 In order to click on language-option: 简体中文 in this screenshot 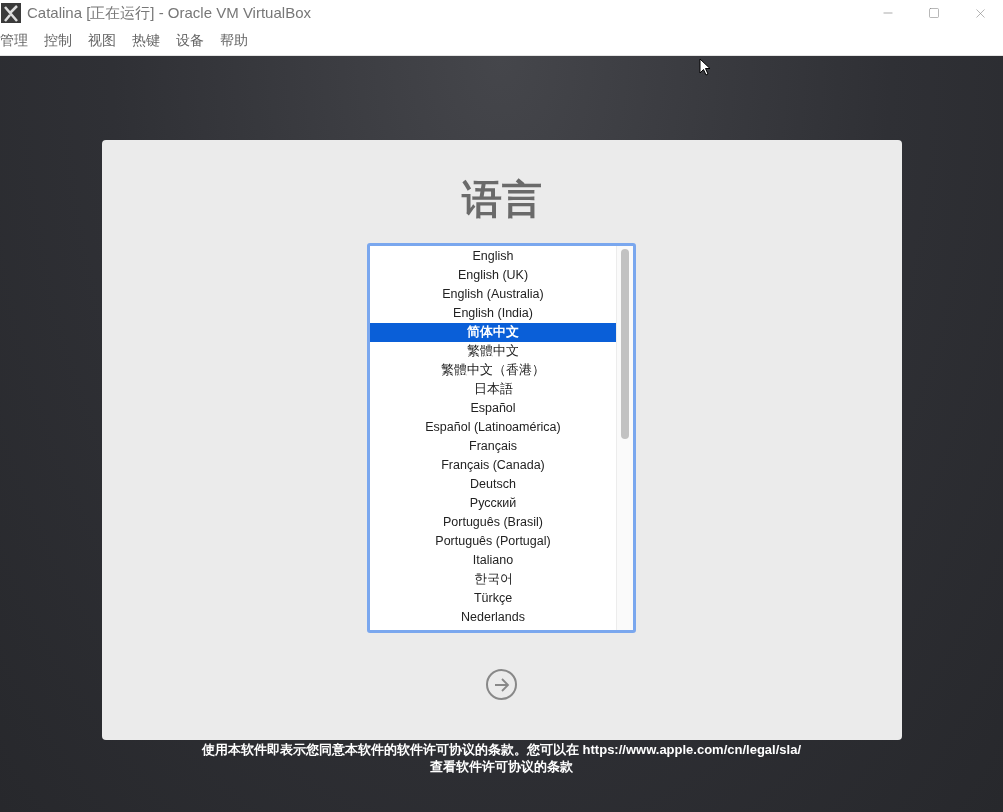, I will do `click(493, 332)`.